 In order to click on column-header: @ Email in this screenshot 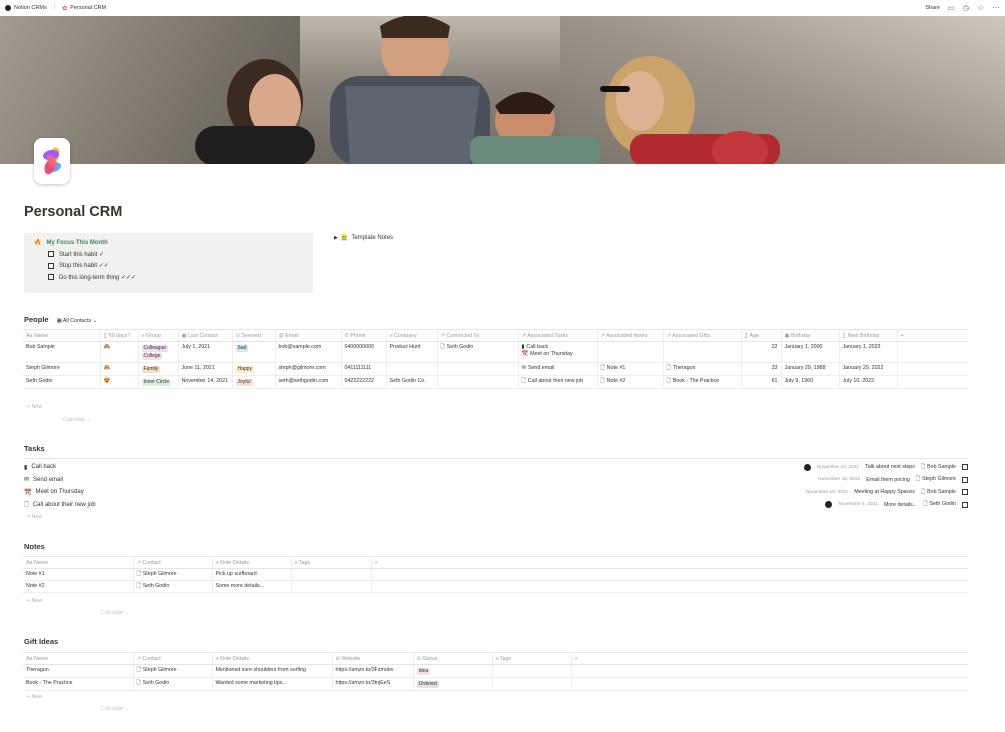, I will do `click(308, 335)`.